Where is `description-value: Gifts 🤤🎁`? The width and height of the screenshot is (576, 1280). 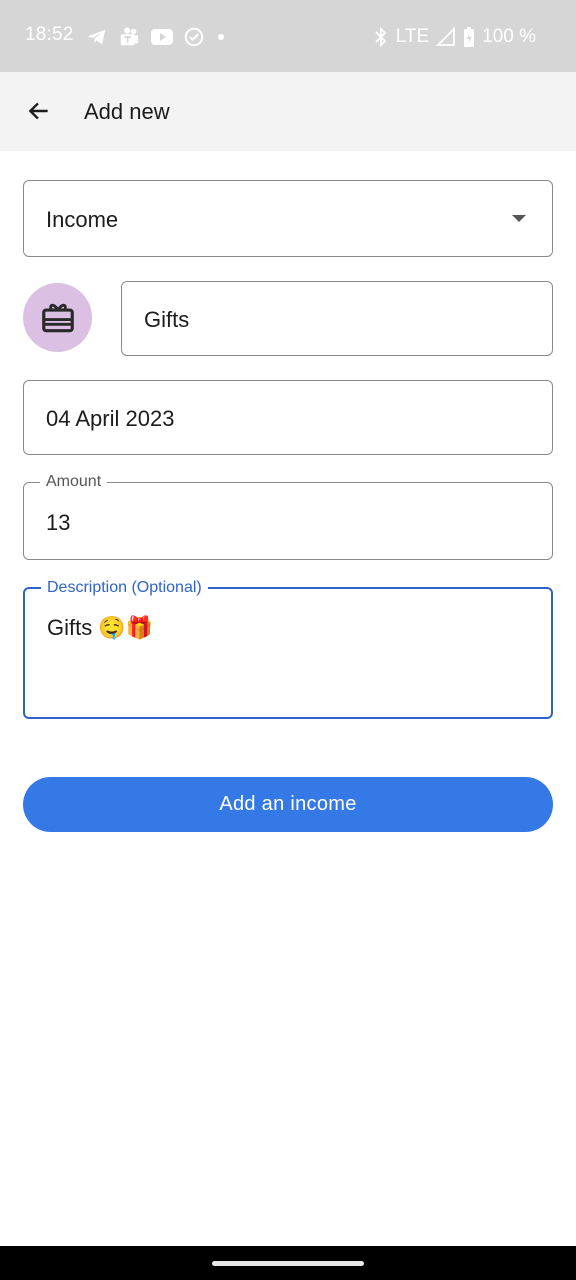 description-value: Gifts 🤤🎁 is located at coordinates (100, 627).